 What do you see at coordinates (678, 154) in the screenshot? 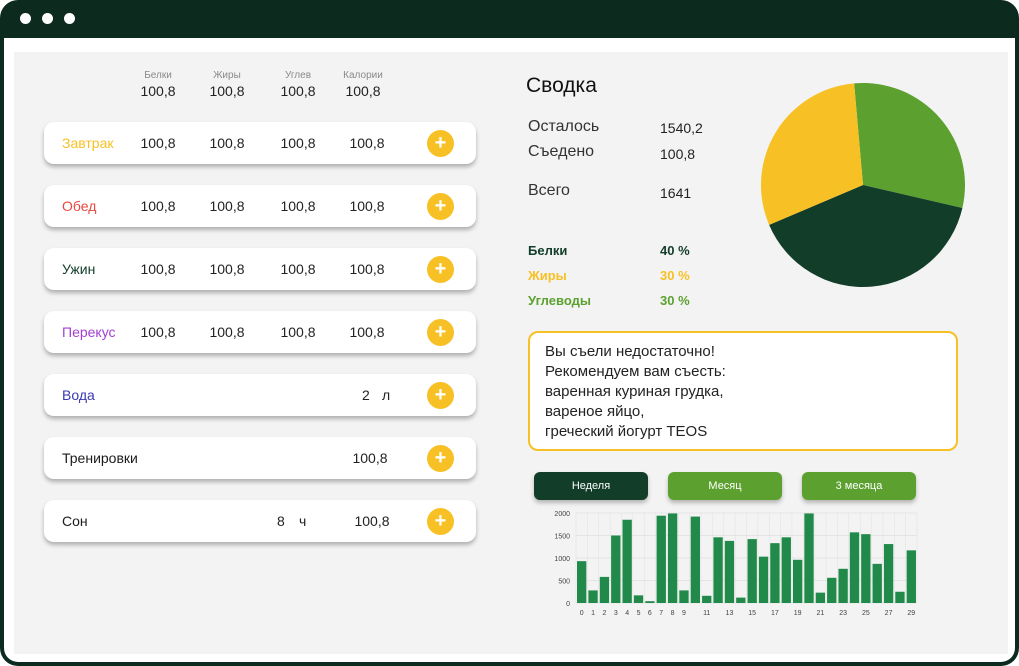
I see `eaten-value: 100,8` at bounding box center [678, 154].